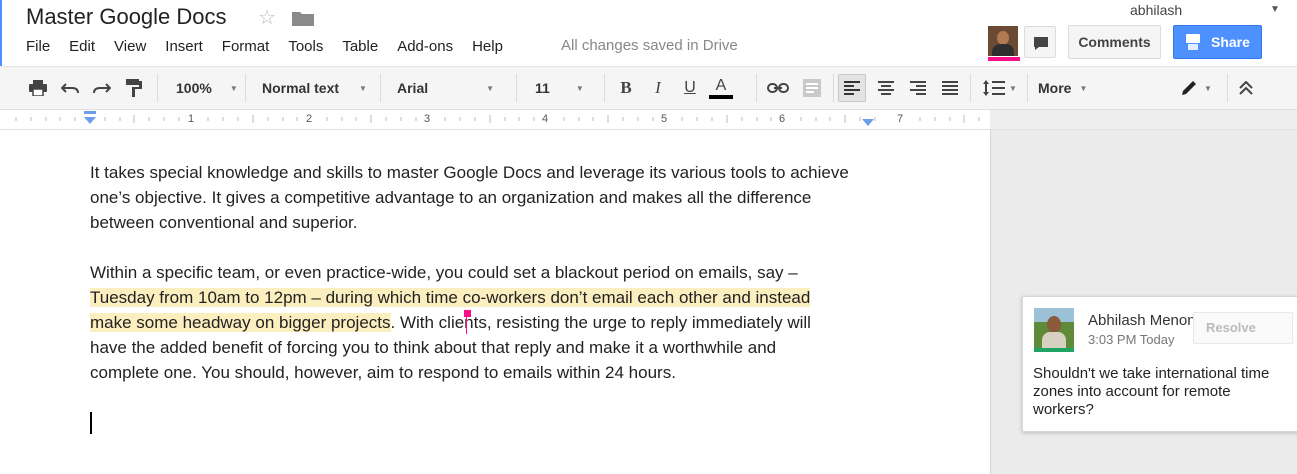 The height and width of the screenshot is (474, 1297). I want to click on print-icon, so click(38, 88).